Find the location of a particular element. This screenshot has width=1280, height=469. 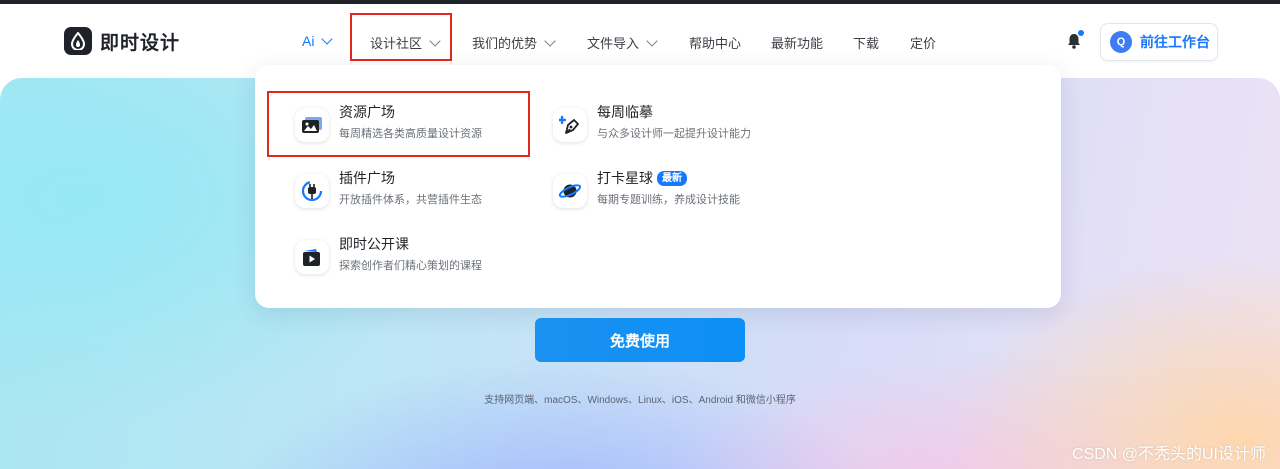

logo: 即时设计 is located at coordinates (122, 41).